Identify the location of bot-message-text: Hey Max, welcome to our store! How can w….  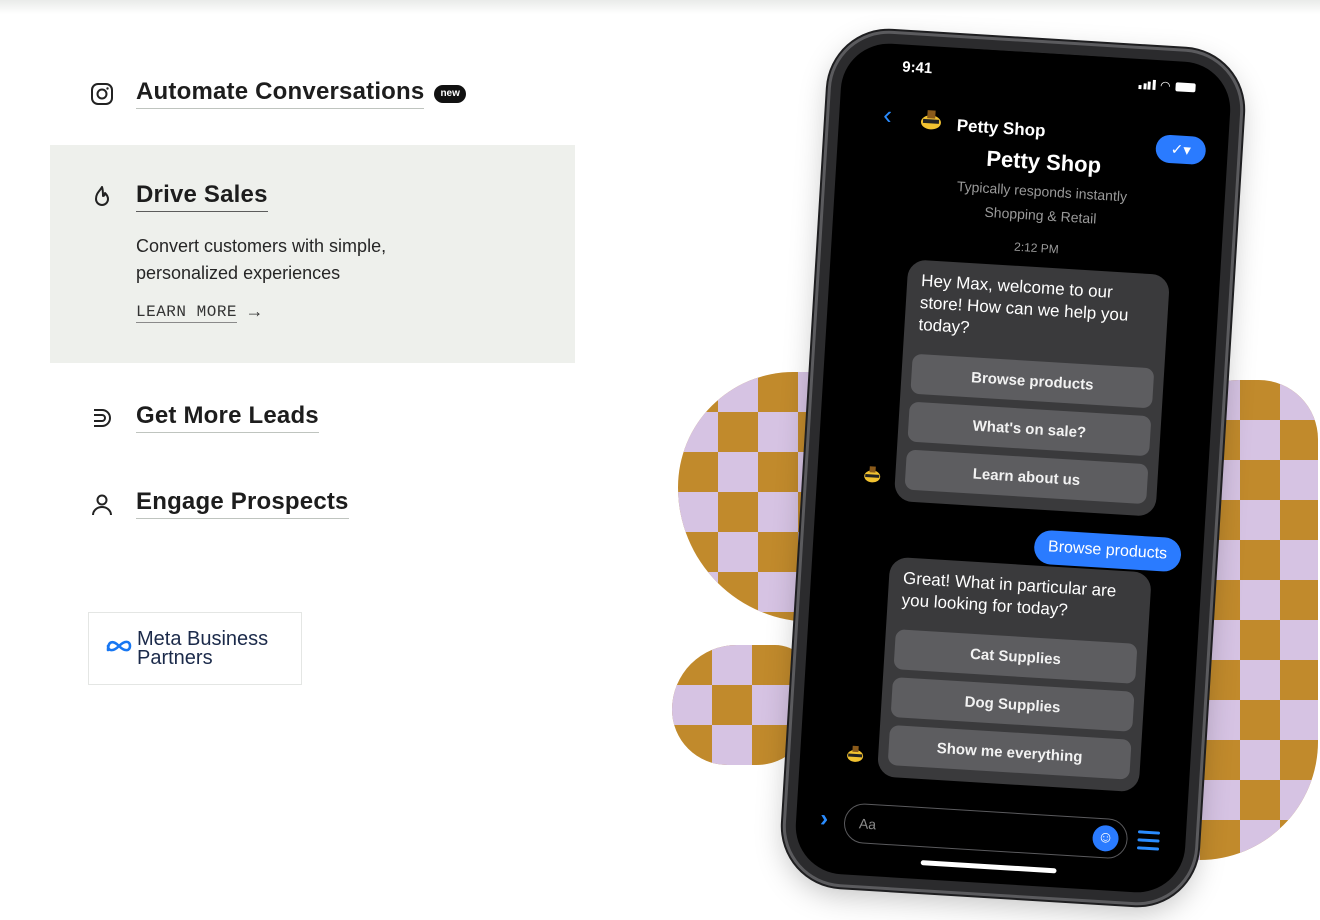
(1023, 304).